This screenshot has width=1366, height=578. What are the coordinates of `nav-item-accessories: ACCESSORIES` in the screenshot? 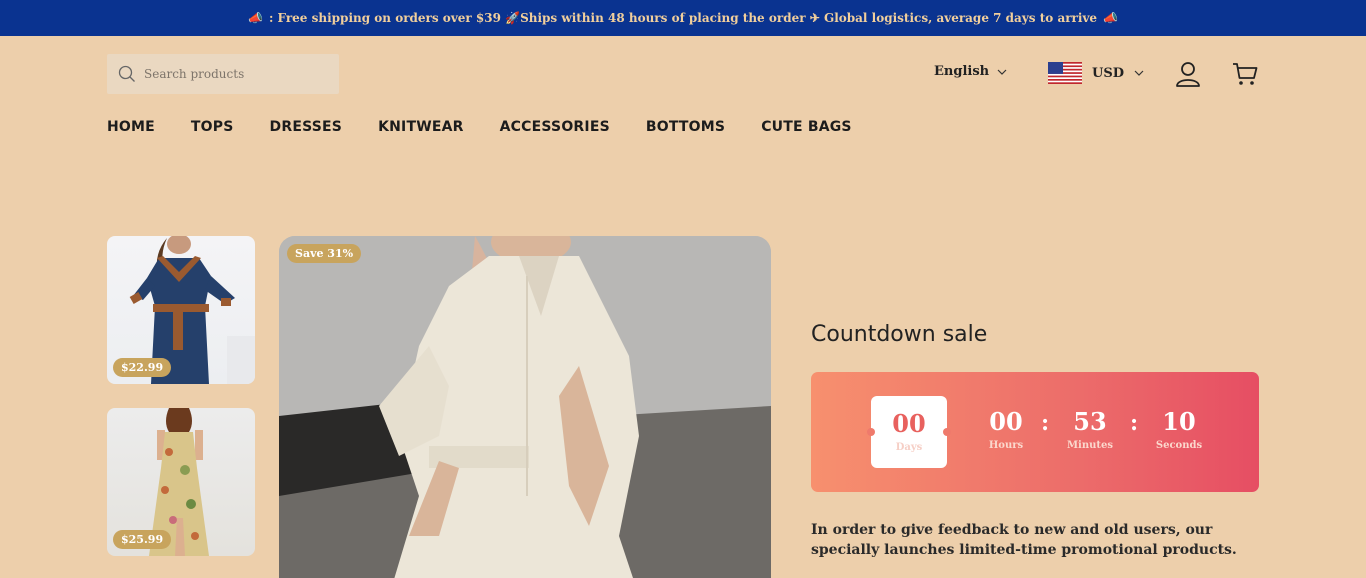 It's located at (555, 127).